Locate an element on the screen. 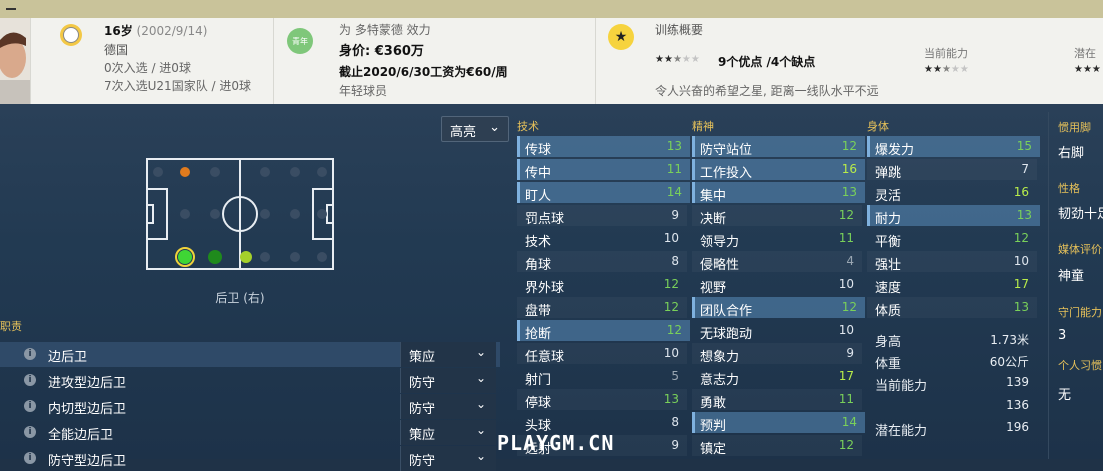  menu-dash-icon is located at coordinates (11, 9).